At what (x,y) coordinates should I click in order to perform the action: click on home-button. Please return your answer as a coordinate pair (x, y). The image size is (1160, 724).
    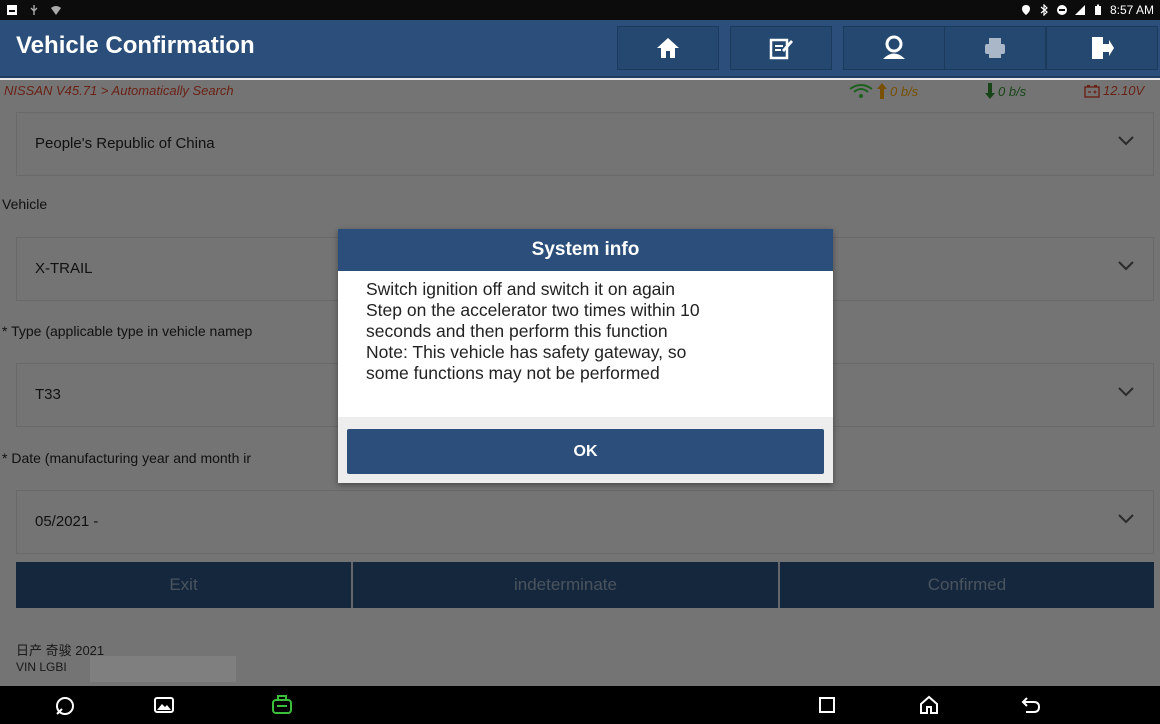
    Looking at the image, I should click on (668, 48).